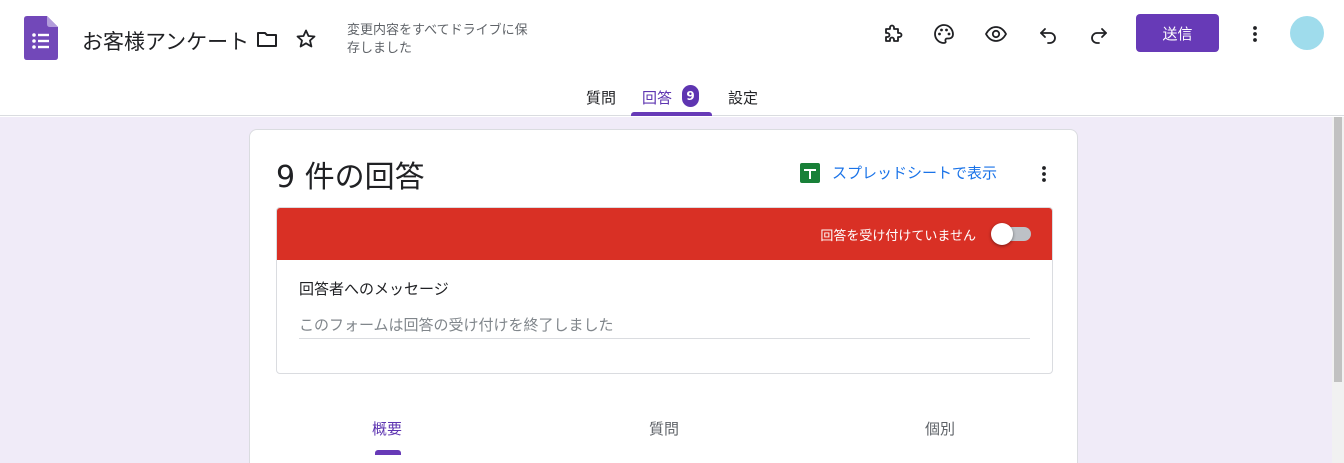 This screenshot has height=463, width=1344. Describe the element at coordinates (1002, 234) in the screenshot. I see `toggle-knob` at that location.